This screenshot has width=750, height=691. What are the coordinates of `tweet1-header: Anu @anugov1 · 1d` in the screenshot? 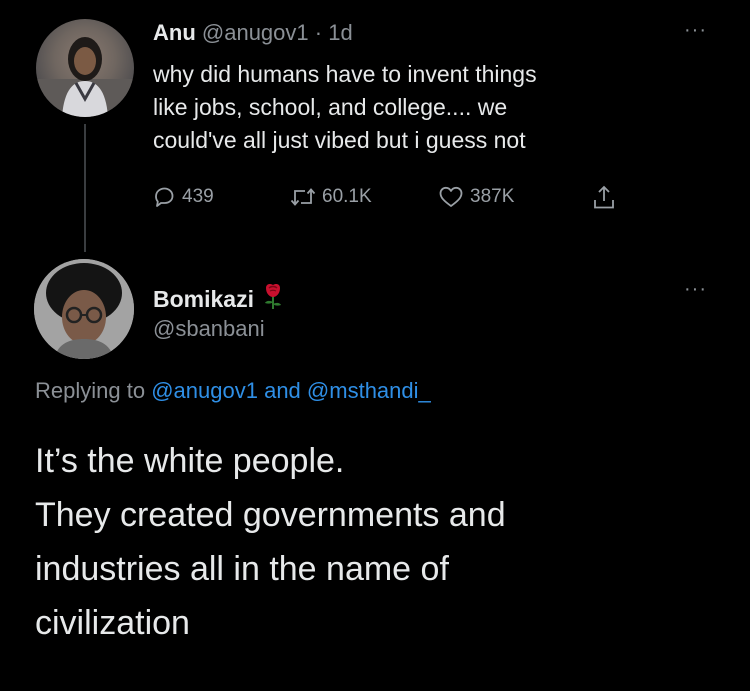 It's located at (253, 33).